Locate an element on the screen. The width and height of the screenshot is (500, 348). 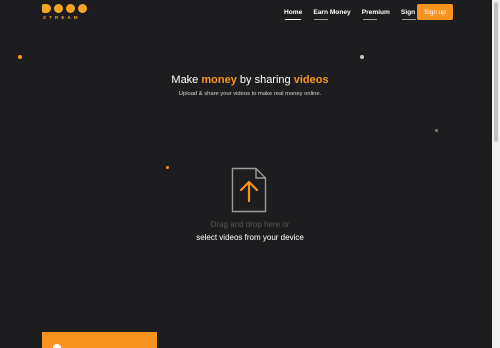
doodstream-logo: STREAM is located at coordinates (65, 13).